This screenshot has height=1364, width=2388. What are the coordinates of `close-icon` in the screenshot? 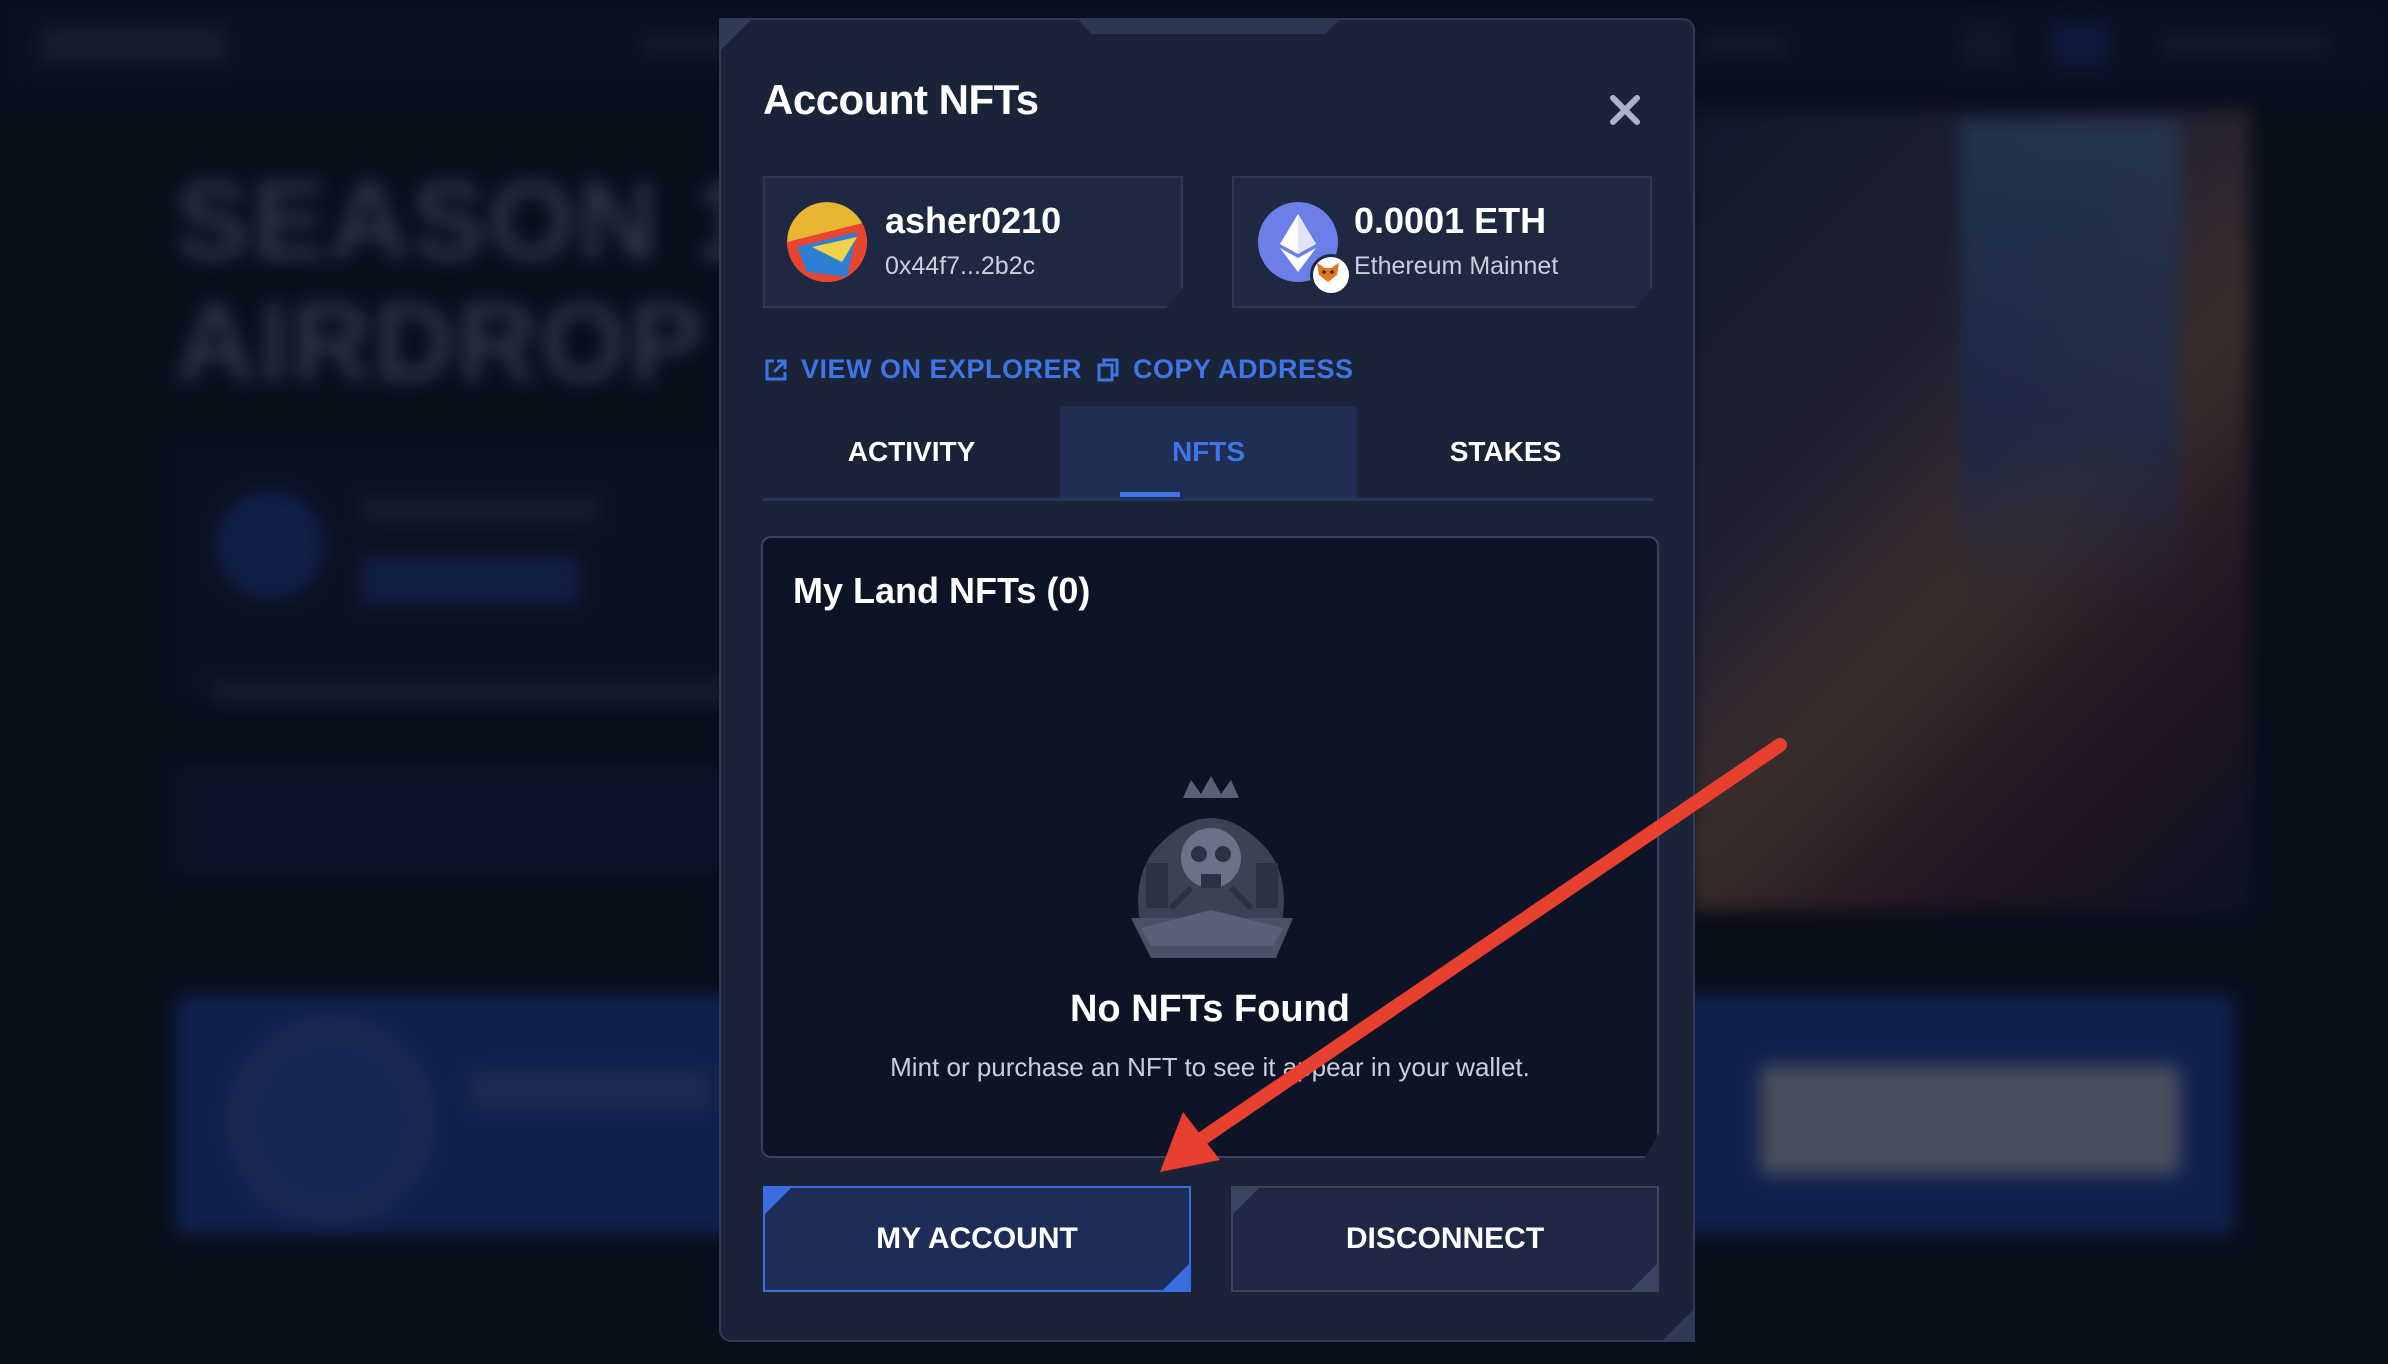 It's located at (1625, 110).